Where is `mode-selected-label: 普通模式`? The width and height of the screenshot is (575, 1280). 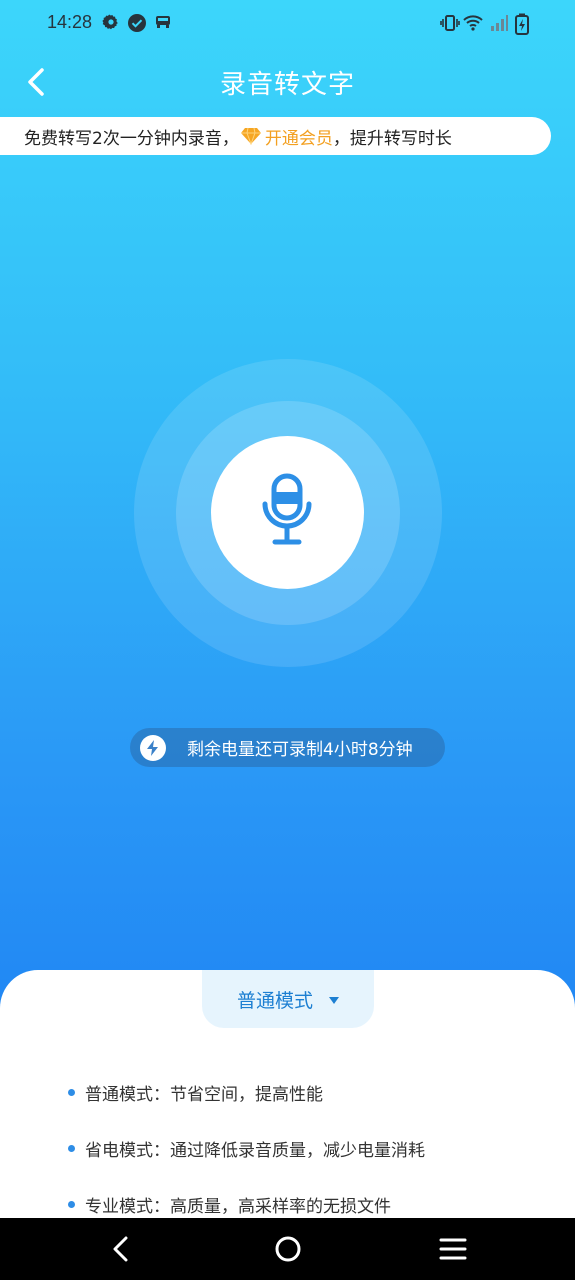 mode-selected-label: 普通模式 is located at coordinates (274, 1000).